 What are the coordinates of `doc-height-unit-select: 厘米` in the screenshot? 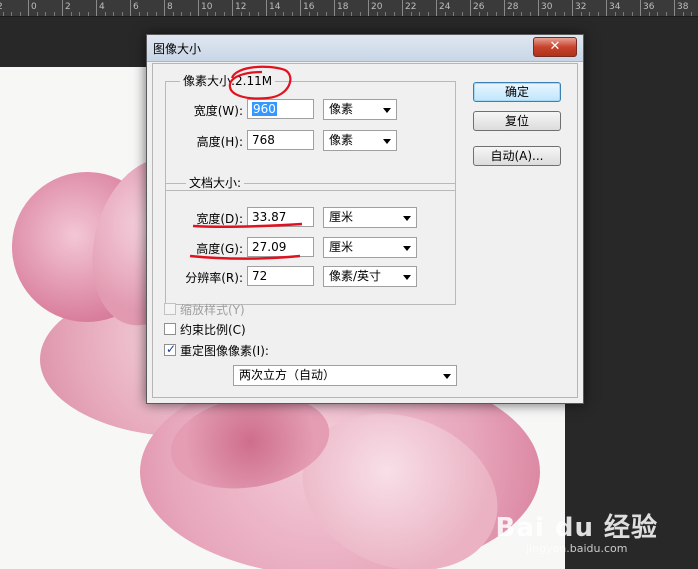 It's located at (370, 247).